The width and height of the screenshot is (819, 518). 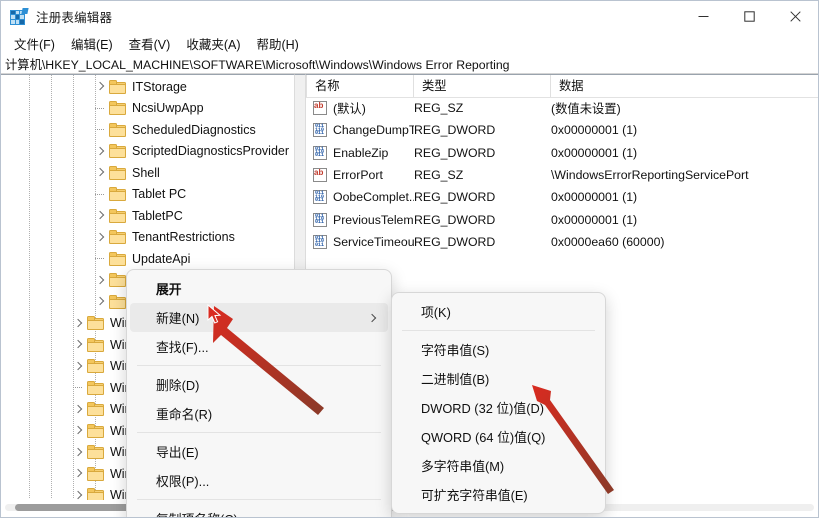 I want to click on tree-item: Shell, so click(x=147, y=173).